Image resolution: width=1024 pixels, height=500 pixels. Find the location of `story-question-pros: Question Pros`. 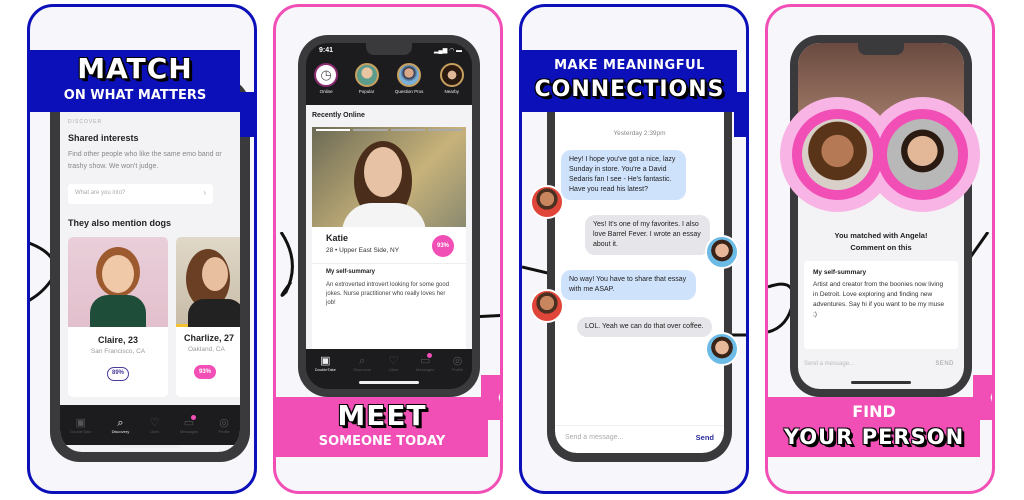

story-question-pros: Question Pros is located at coordinates (409, 78).